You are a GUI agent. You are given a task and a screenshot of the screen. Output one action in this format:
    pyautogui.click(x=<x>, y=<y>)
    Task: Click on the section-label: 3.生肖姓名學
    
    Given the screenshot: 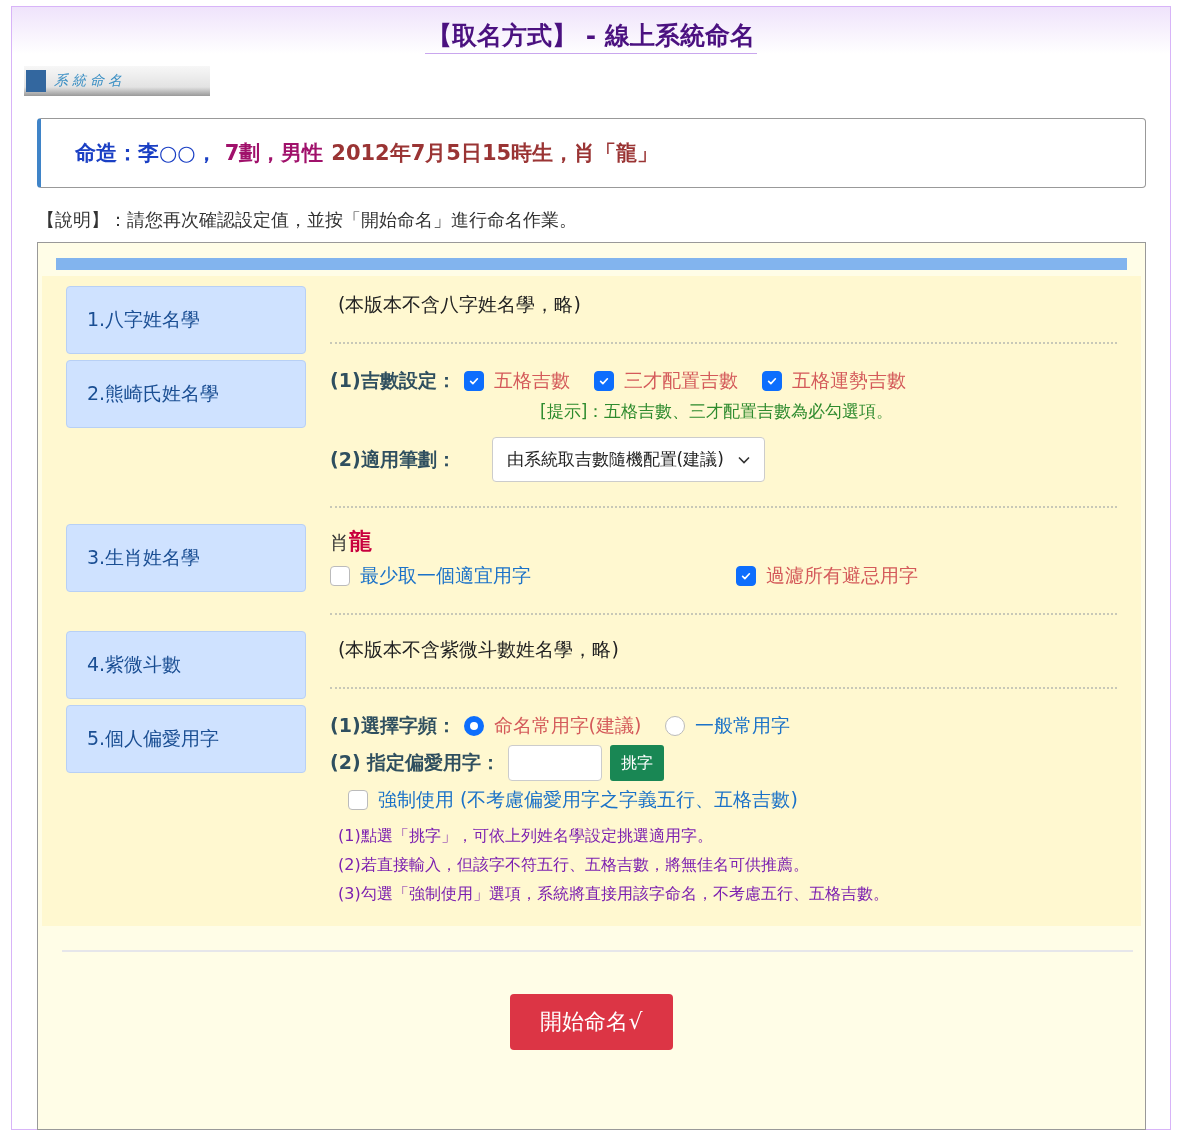 What is the action you would take?
    pyautogui.click(x=186, y=558)
    